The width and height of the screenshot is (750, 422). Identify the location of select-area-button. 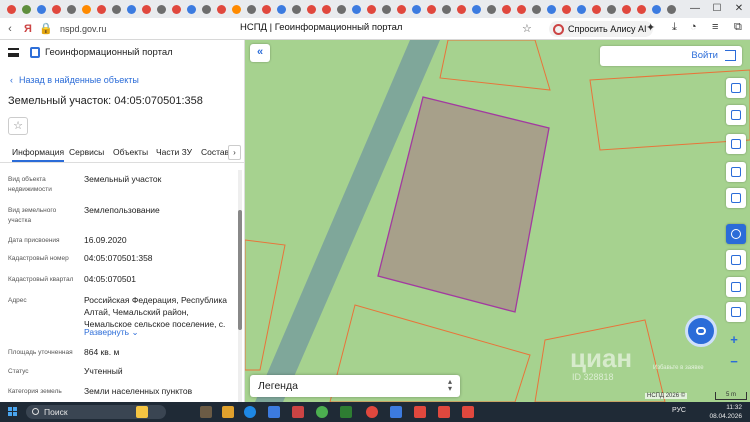
(736, 144).